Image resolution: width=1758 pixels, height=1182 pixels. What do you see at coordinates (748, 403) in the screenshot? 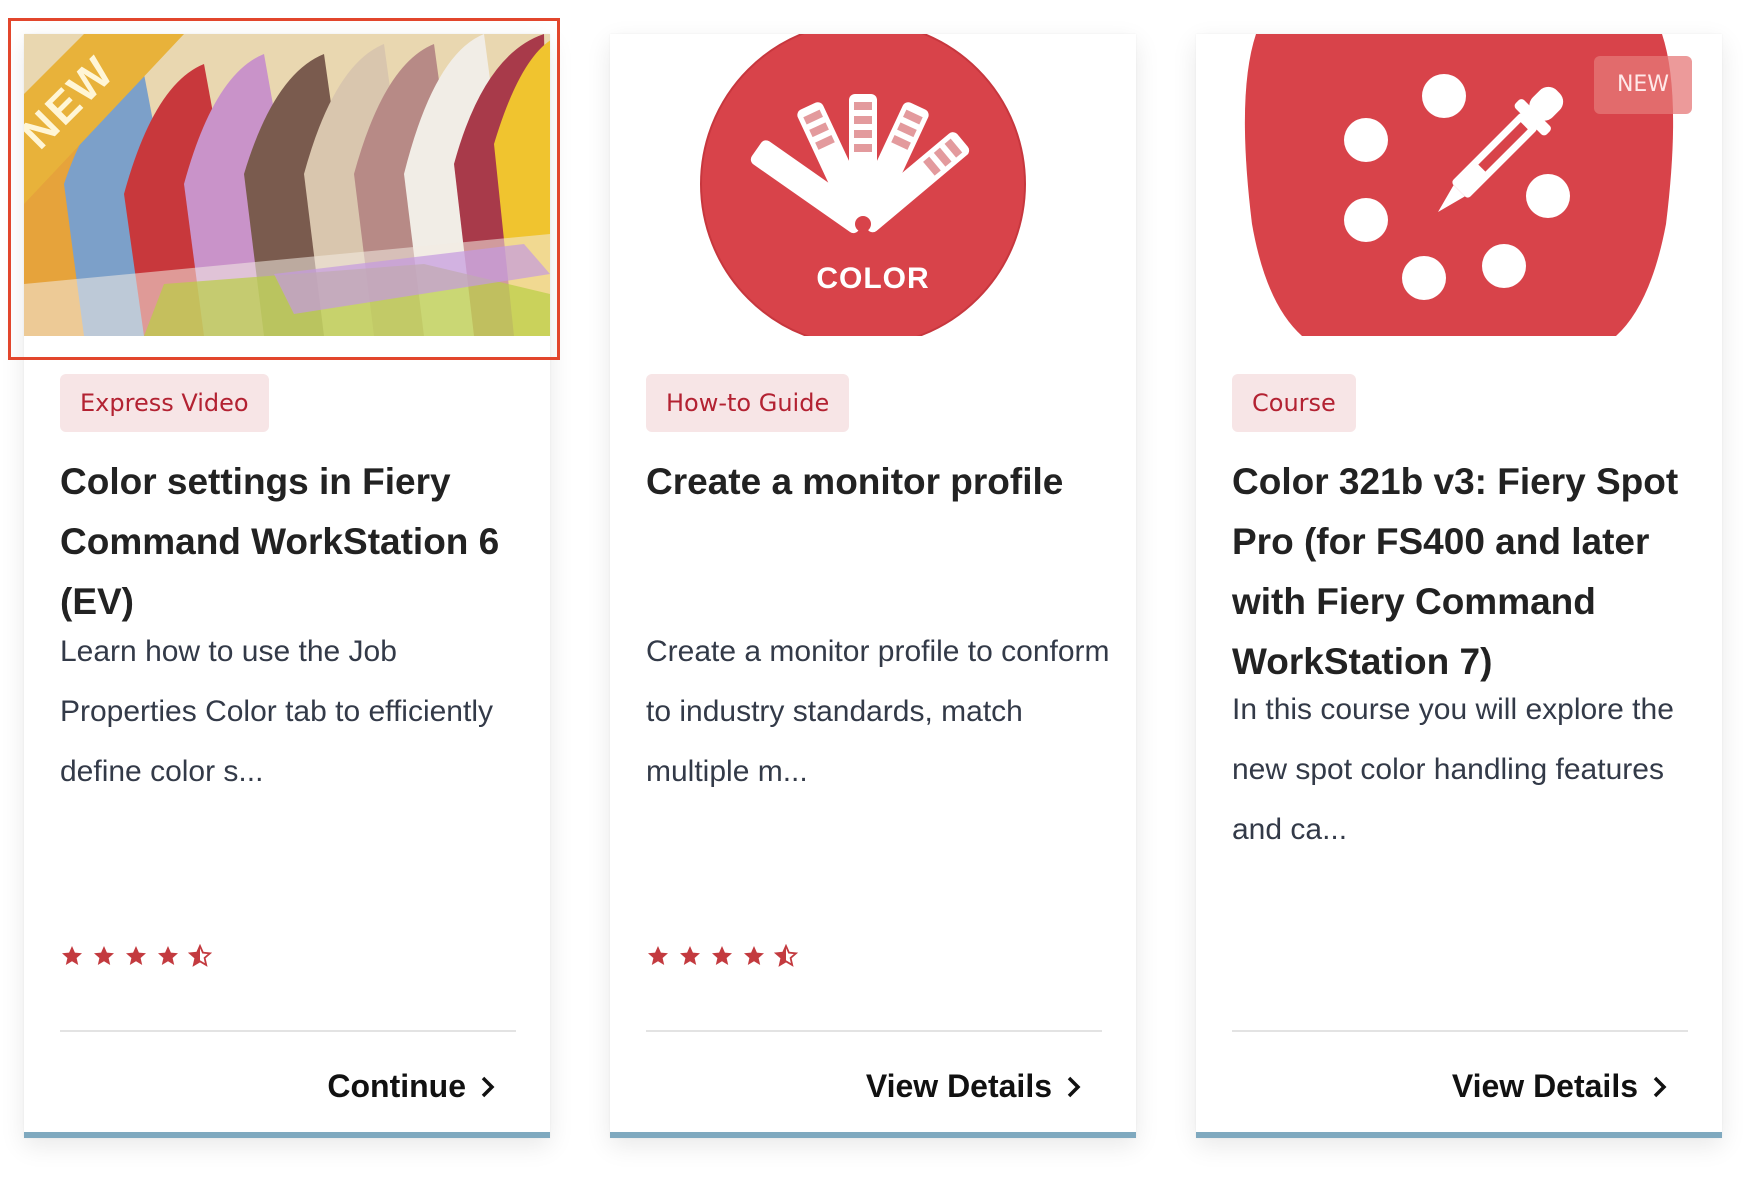
I see `content-type-tag: How-to Guide` at bounding box center [748, 403].